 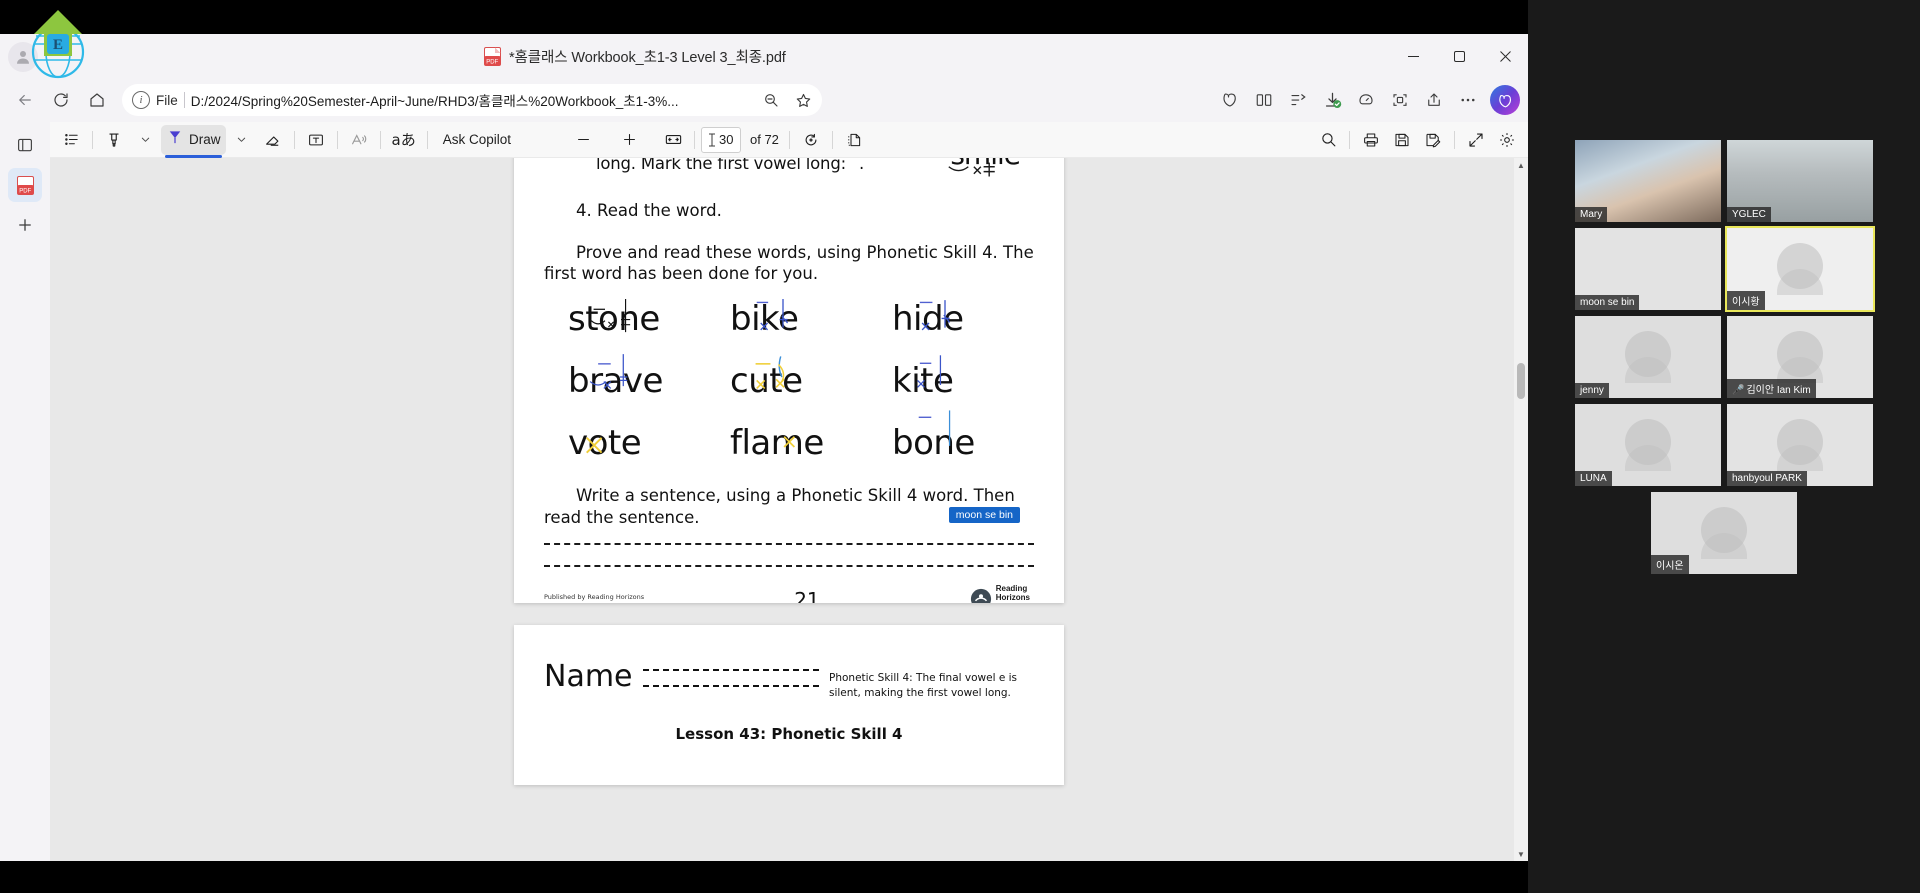 I want to click on draw-chevron-down-icon, so click(x=242, y=140).